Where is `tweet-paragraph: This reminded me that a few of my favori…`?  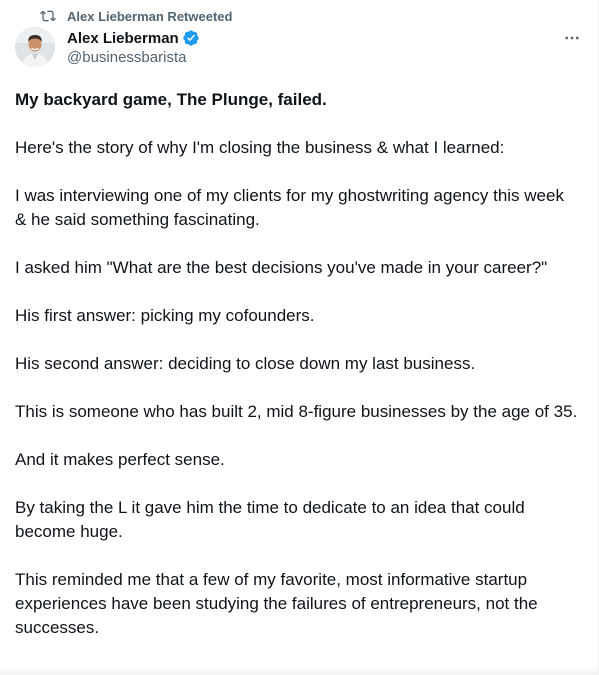 tweet-paragraph: This reminded me that a few of my favori… is located at coordinates (279, 603).